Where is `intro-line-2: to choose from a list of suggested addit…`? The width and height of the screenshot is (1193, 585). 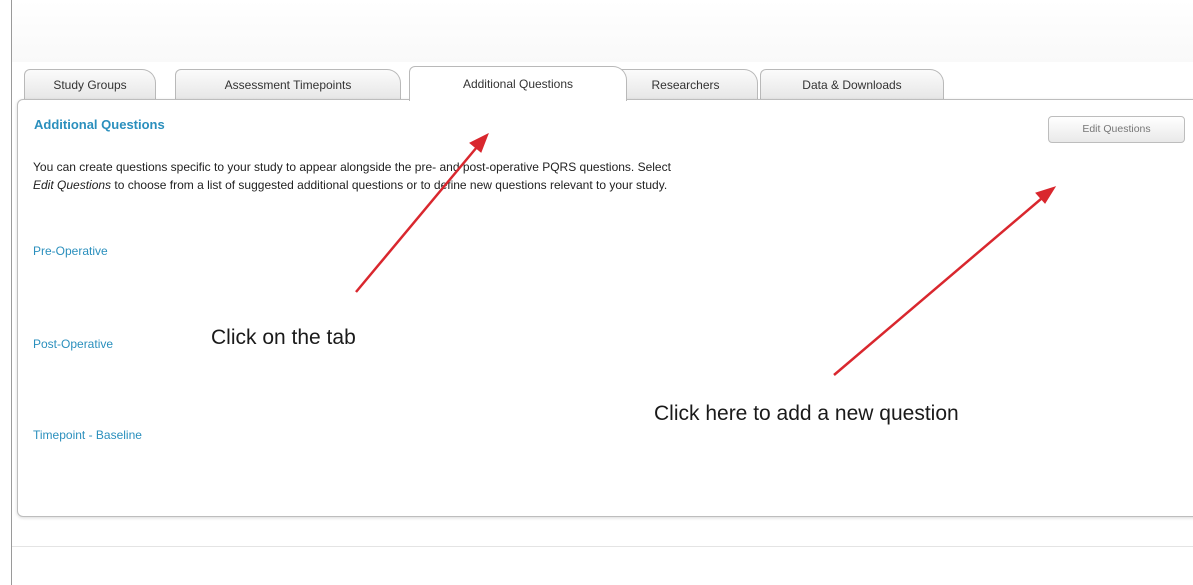 intro-line-2: to choose from a list of suggested addit… is located at coordinates (389, 185).